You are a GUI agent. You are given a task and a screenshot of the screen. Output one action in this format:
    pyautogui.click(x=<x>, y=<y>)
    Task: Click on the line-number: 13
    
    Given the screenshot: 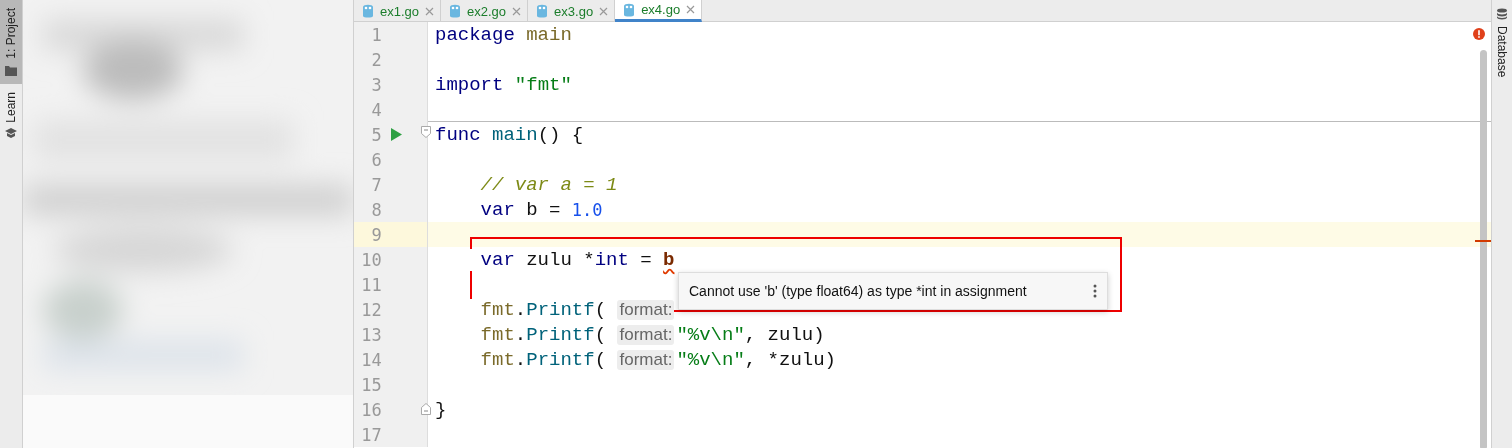 What is the action you would take?
    pyautogui.click(x=371, y=334)
    